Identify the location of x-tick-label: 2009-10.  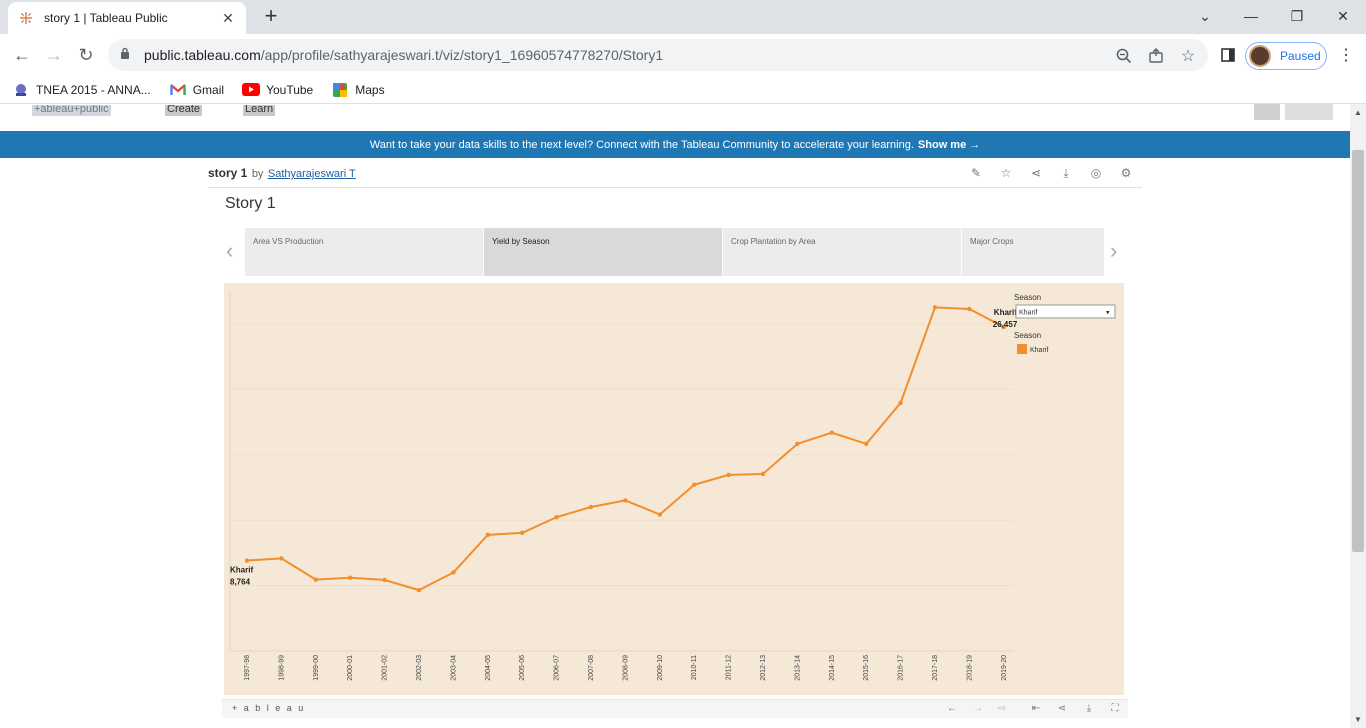
(660, 668).